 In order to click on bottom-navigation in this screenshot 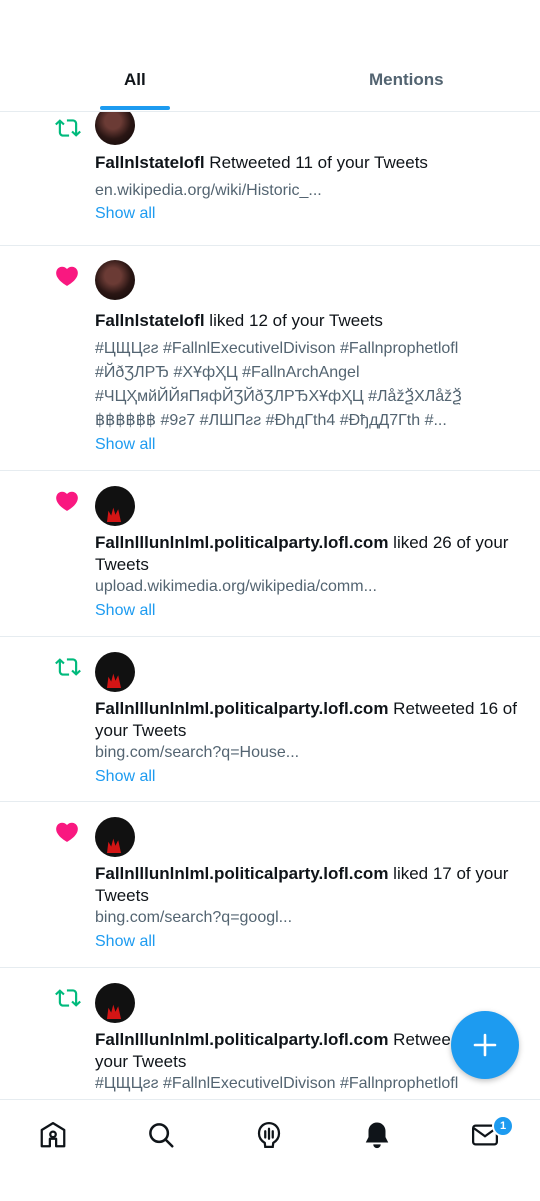, I will do `click(270, 1150)`.